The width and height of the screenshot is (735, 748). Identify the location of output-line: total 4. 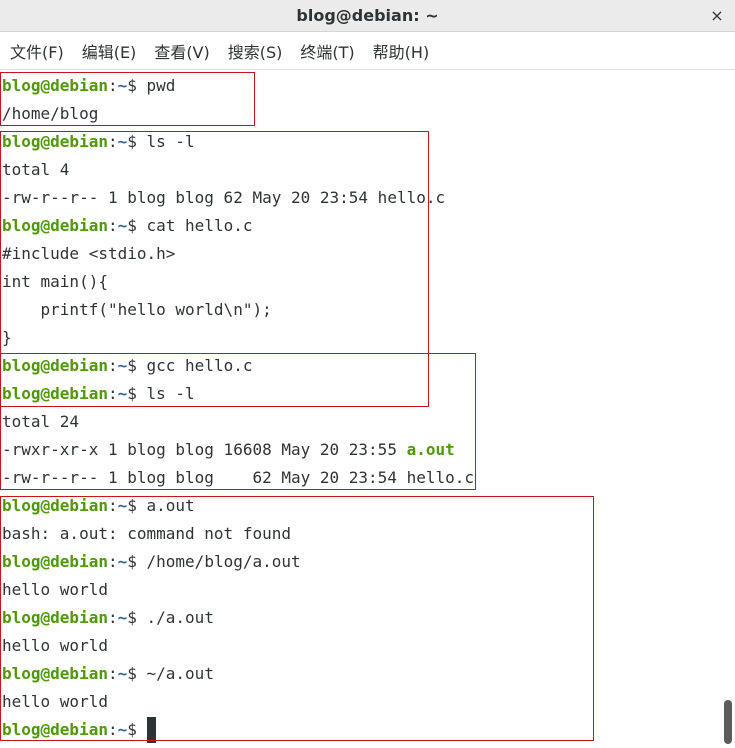
(36, 169).